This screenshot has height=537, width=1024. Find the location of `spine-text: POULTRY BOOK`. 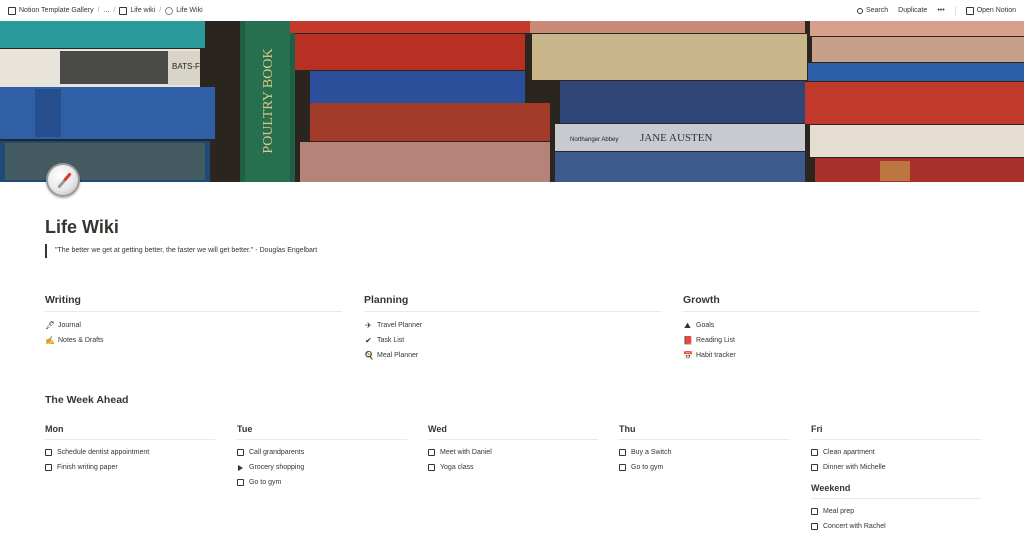

spine-text: POULTRY BOOK is located at coordinates (268, 100).